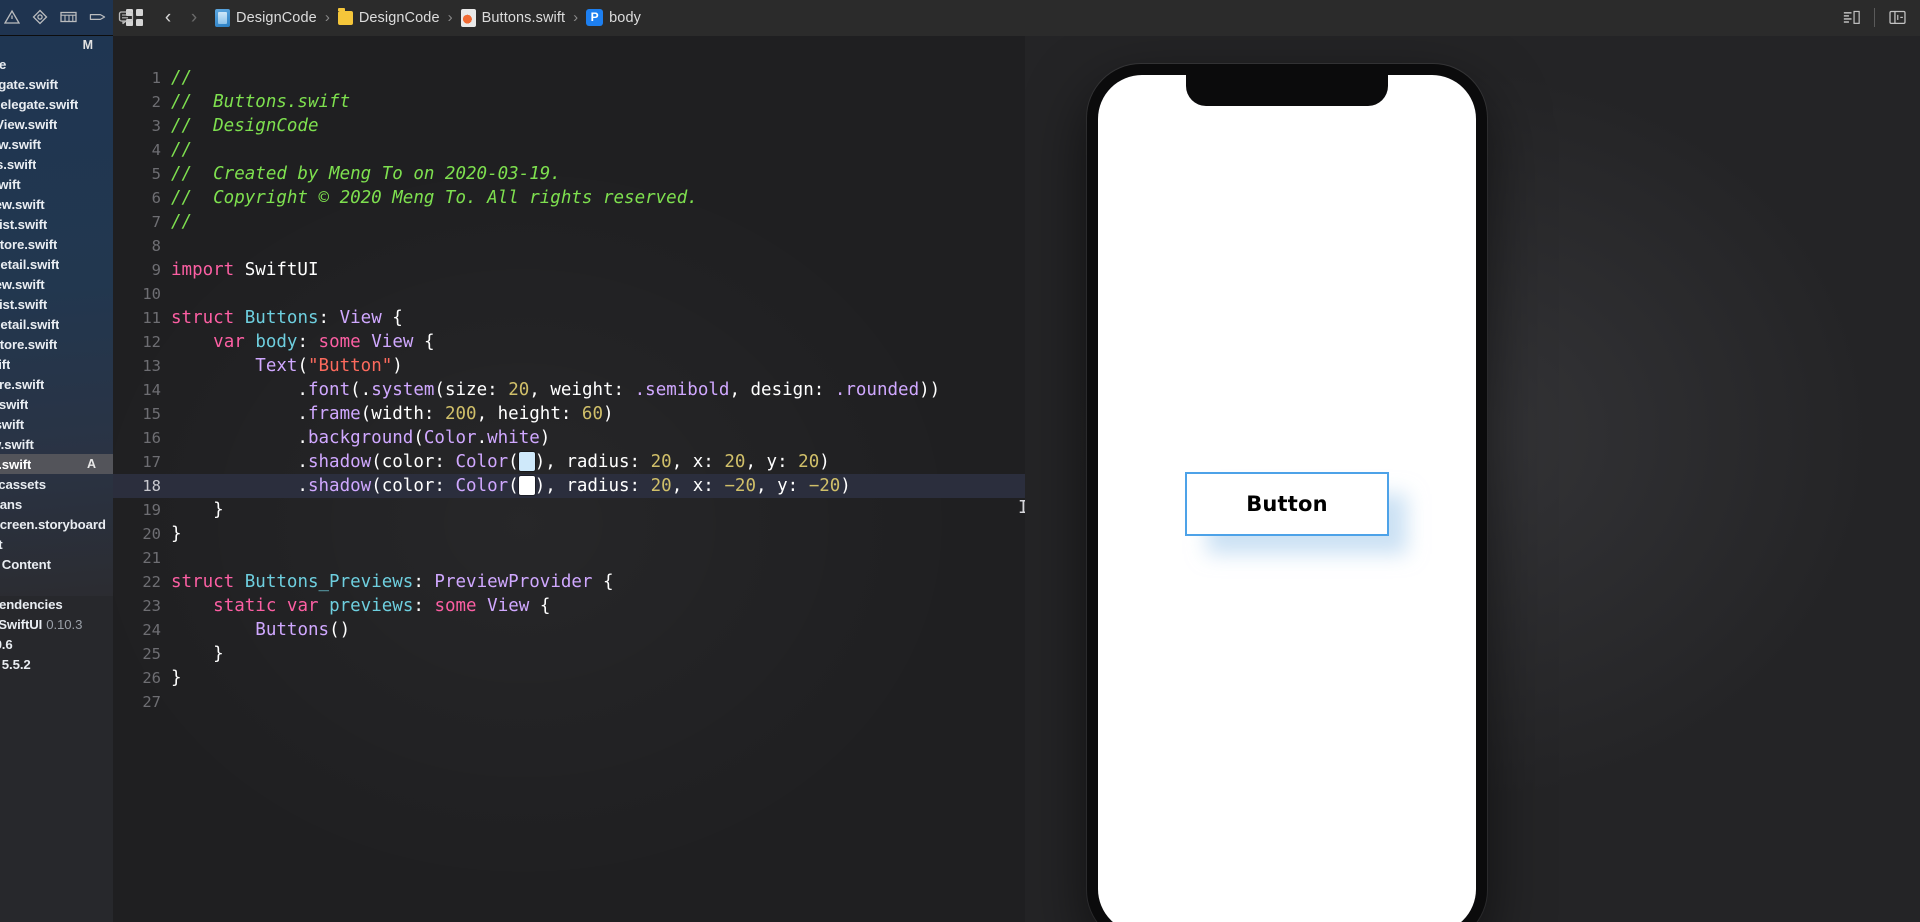 The image size is (1920, 922). What do you see at coordinates (613, 17) in the screenshot?
I see `breadcrumb-item-symbol: P body` at bounding box center [613, 17].